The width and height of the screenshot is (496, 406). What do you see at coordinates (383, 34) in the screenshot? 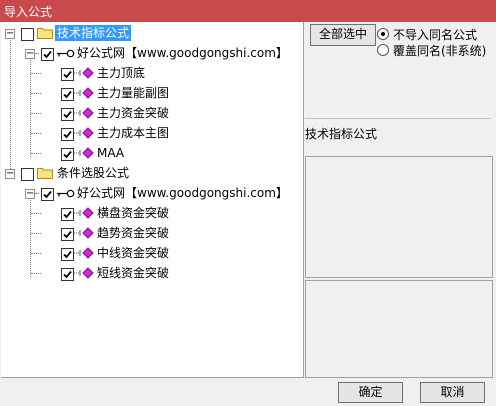
I see `radio-no-import` at bounding box center [383, 34].